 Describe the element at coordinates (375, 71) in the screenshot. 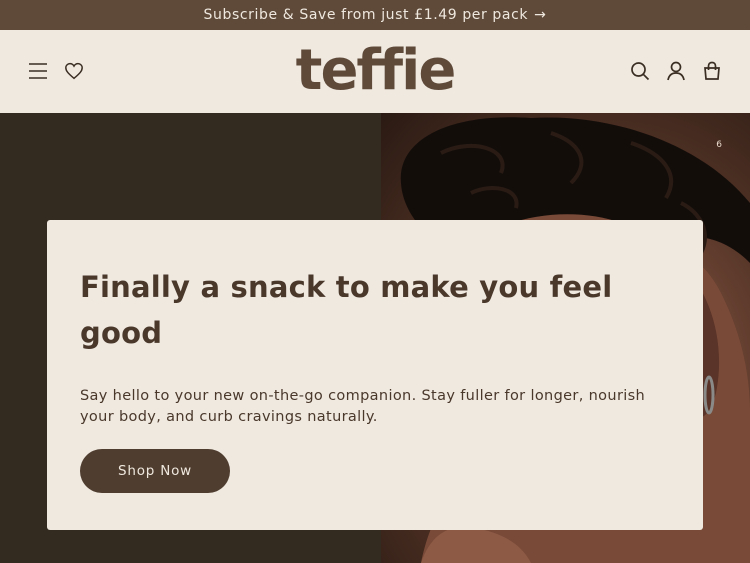

I see `site-header: teffie` at that location.